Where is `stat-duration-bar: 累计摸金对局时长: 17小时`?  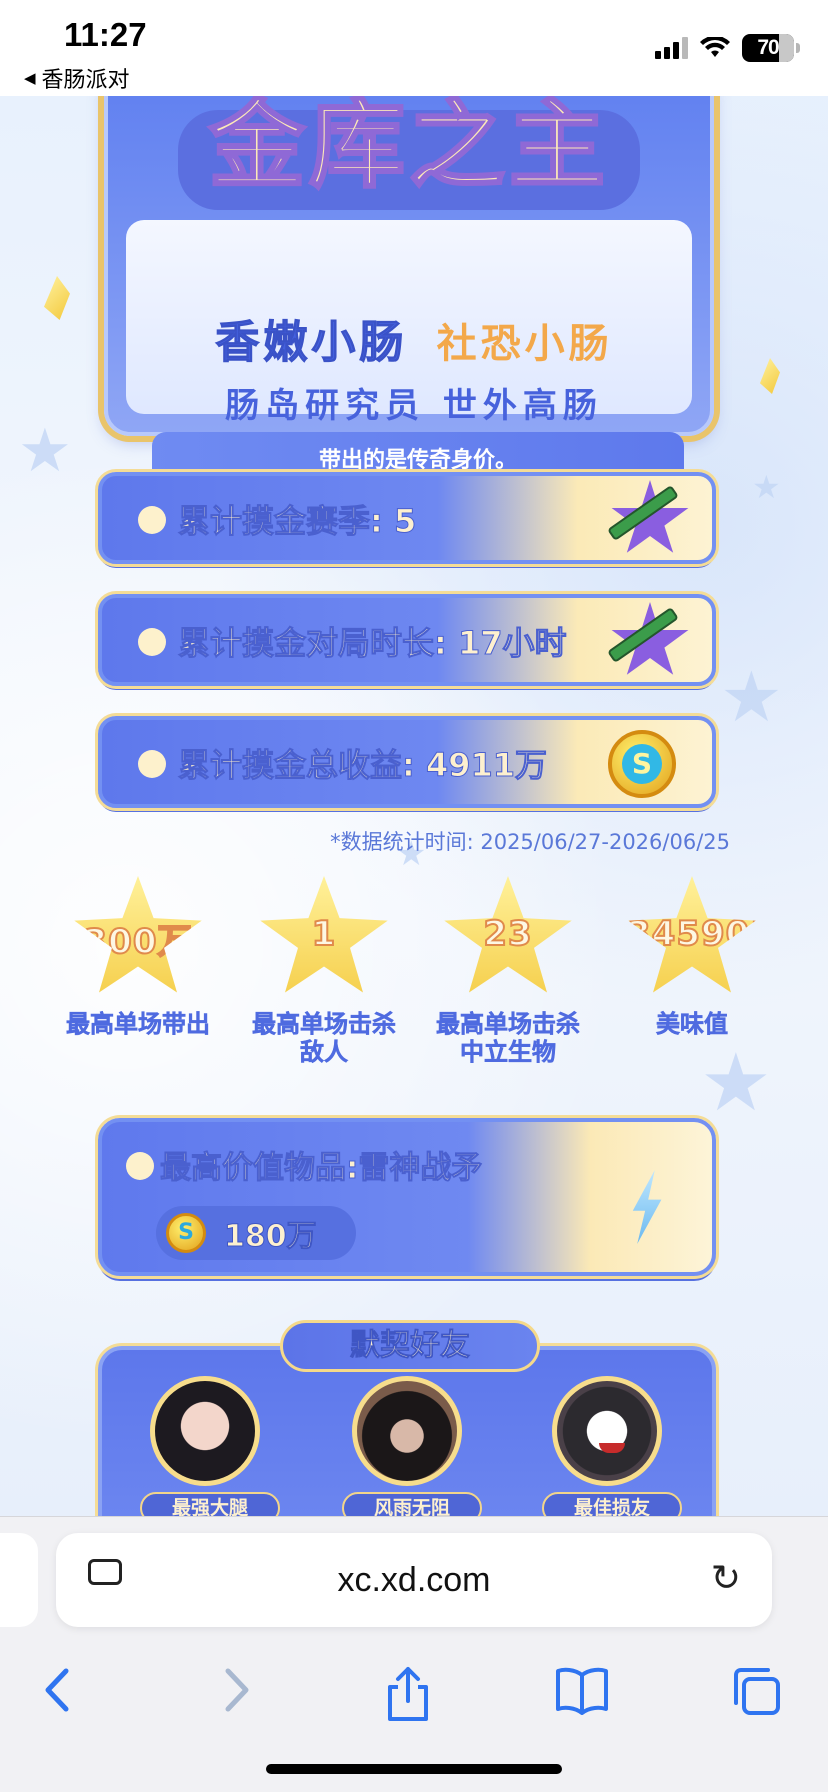 stat-duration-bar: 累计摸金对局时长: 17小时 is located at coordinates (407, 640).